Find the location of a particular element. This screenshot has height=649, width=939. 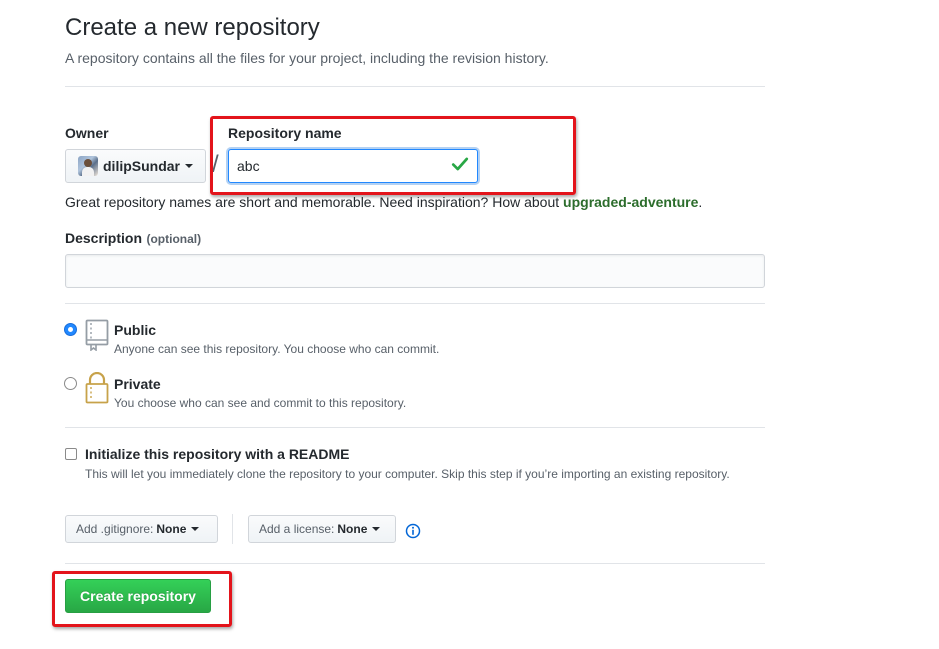

description-label-row: Description (optional) is located at coordinates (133, 239).